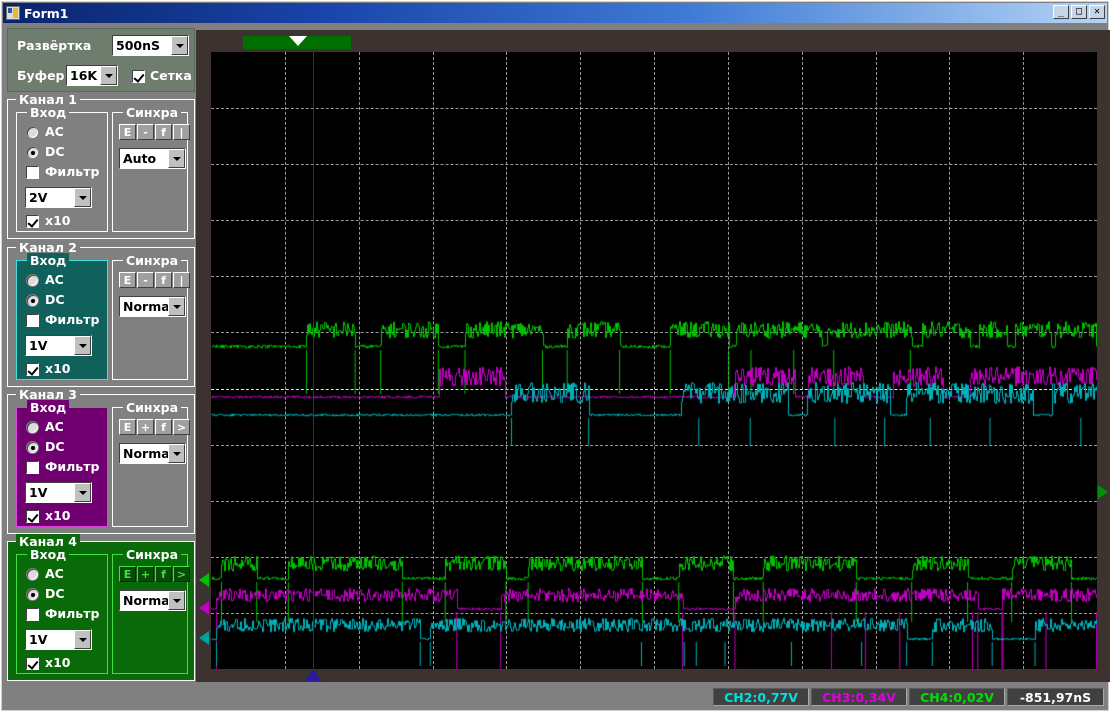 The image size is (1110, 712). I want to click on ch4-level-marker, so click(204, 638).